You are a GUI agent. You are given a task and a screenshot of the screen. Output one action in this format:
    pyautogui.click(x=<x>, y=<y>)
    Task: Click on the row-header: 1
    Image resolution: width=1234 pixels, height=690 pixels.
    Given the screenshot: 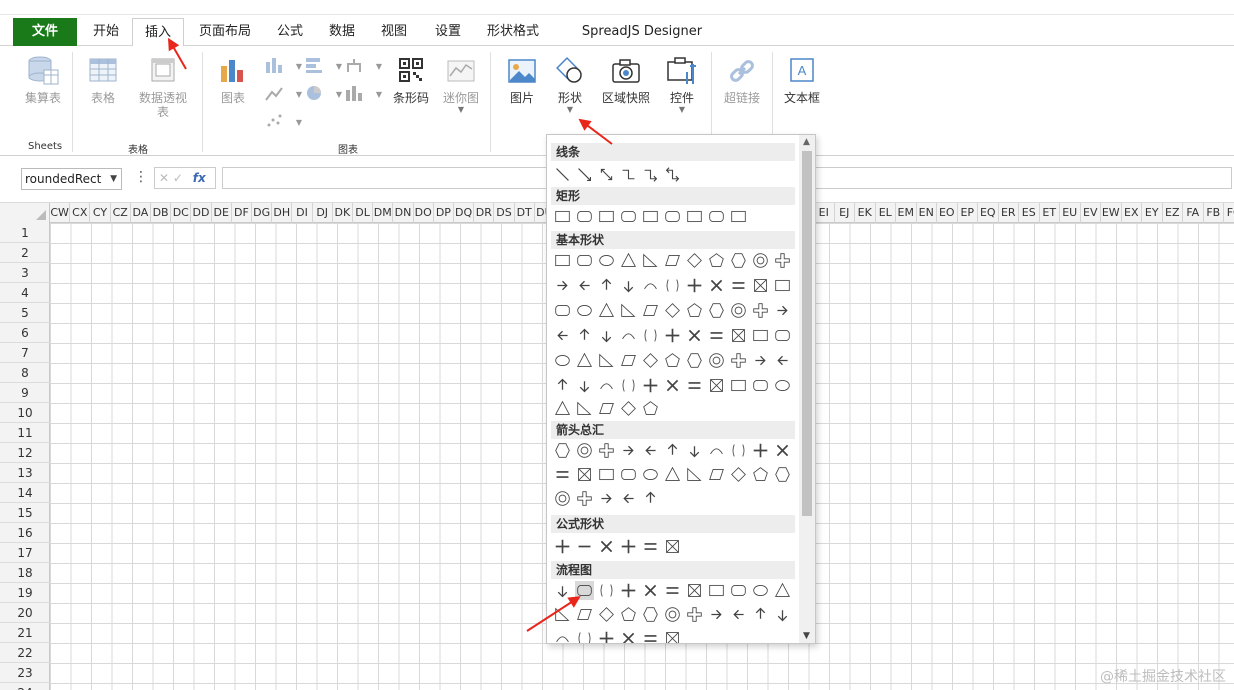 What is the action you would take?
    pyautogui.click(x=25, y=233)
    